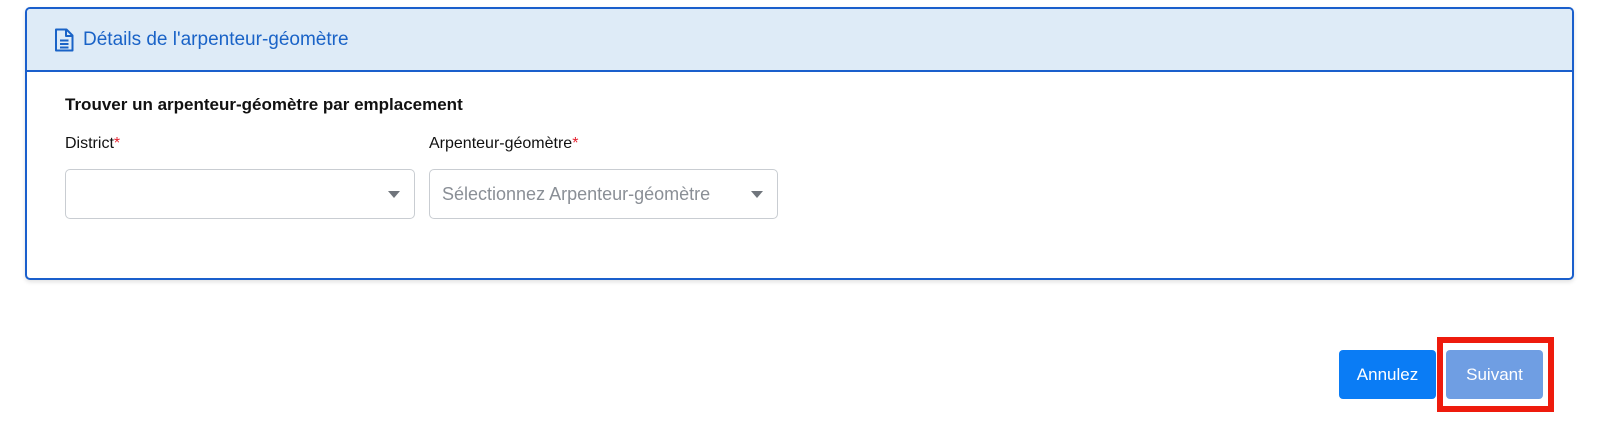 The image size is (1600, 425). What do you see at coordinates (501, 143) in the screenshot?
I see `surveyor-label-text: Arpenteur-géomètre` at bounding box center [501, 143].